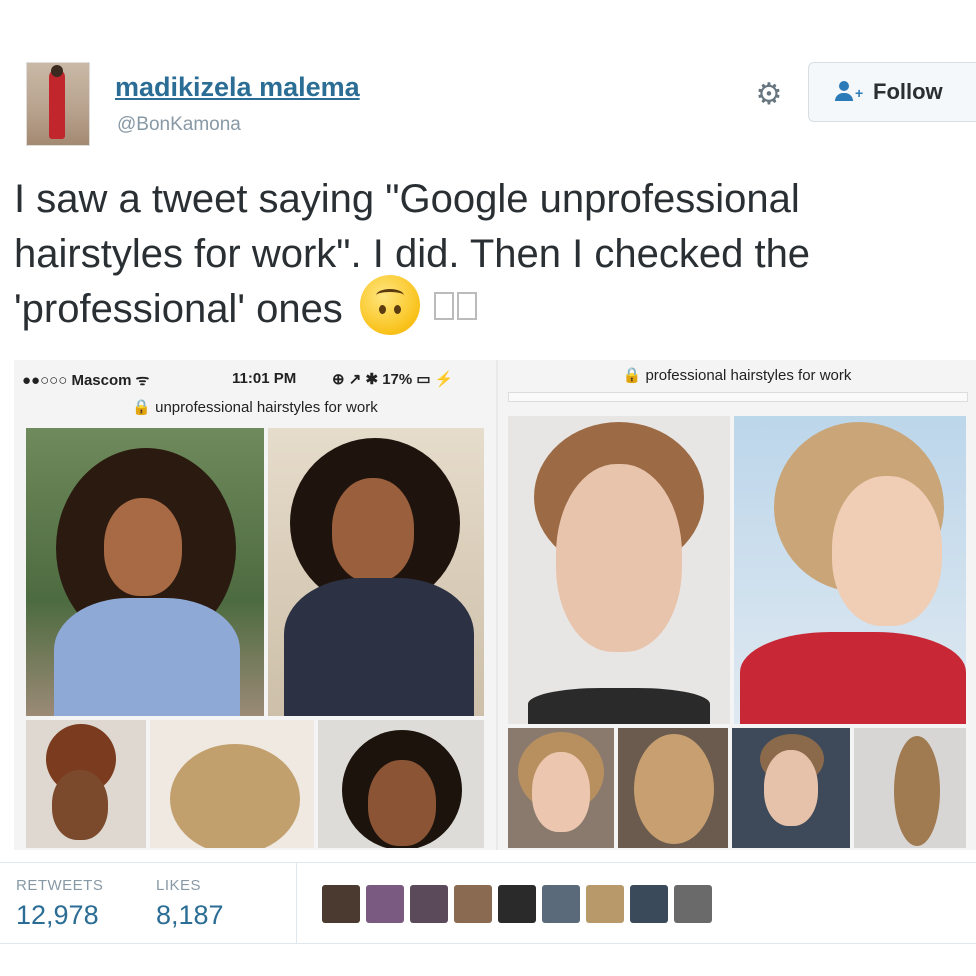 The image size is (976, 976). I want to click on search-url-unprofessional: 🔒 unprofessional hairstyles for work, so click(255, 407).